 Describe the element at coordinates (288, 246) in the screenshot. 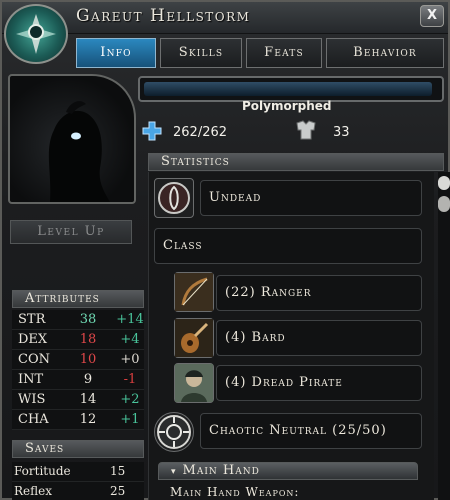

I see `class-heading-row: Class` at that location.